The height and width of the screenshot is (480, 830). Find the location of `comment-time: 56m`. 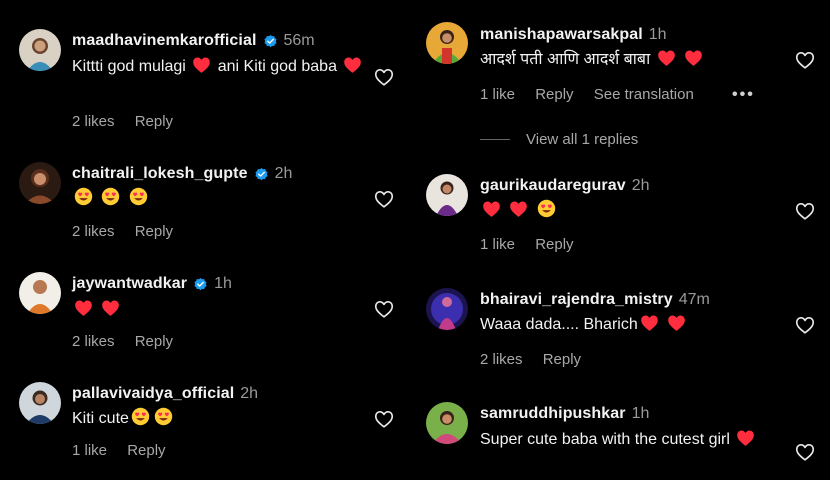

comment-time: 56m is located at coordinates (299, 40).